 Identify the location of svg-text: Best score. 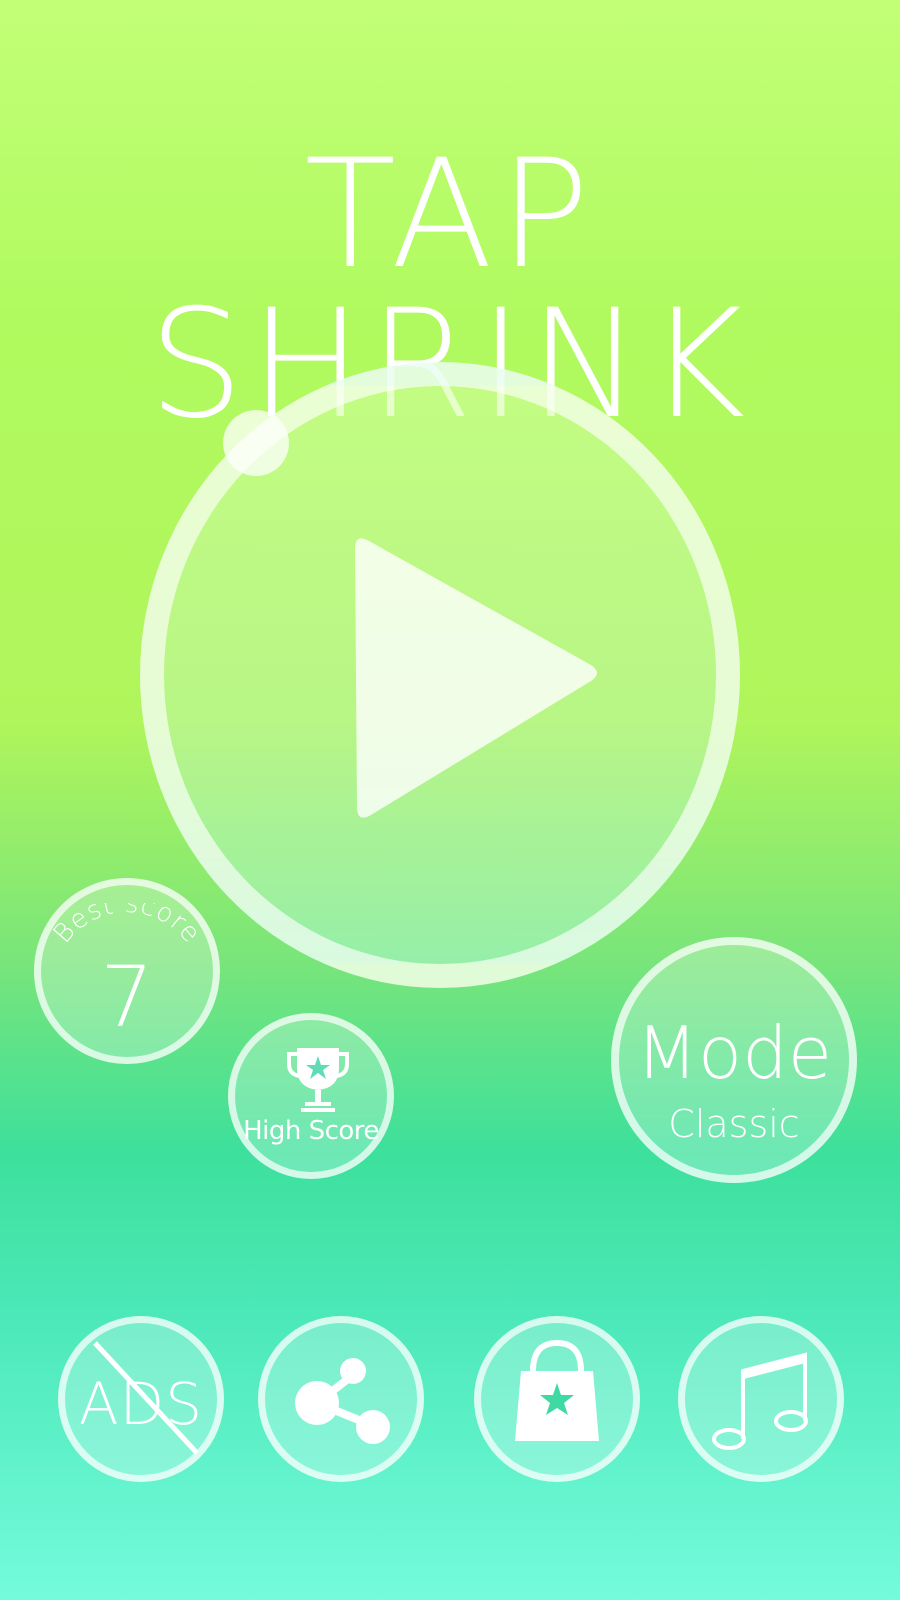
(127, 926).